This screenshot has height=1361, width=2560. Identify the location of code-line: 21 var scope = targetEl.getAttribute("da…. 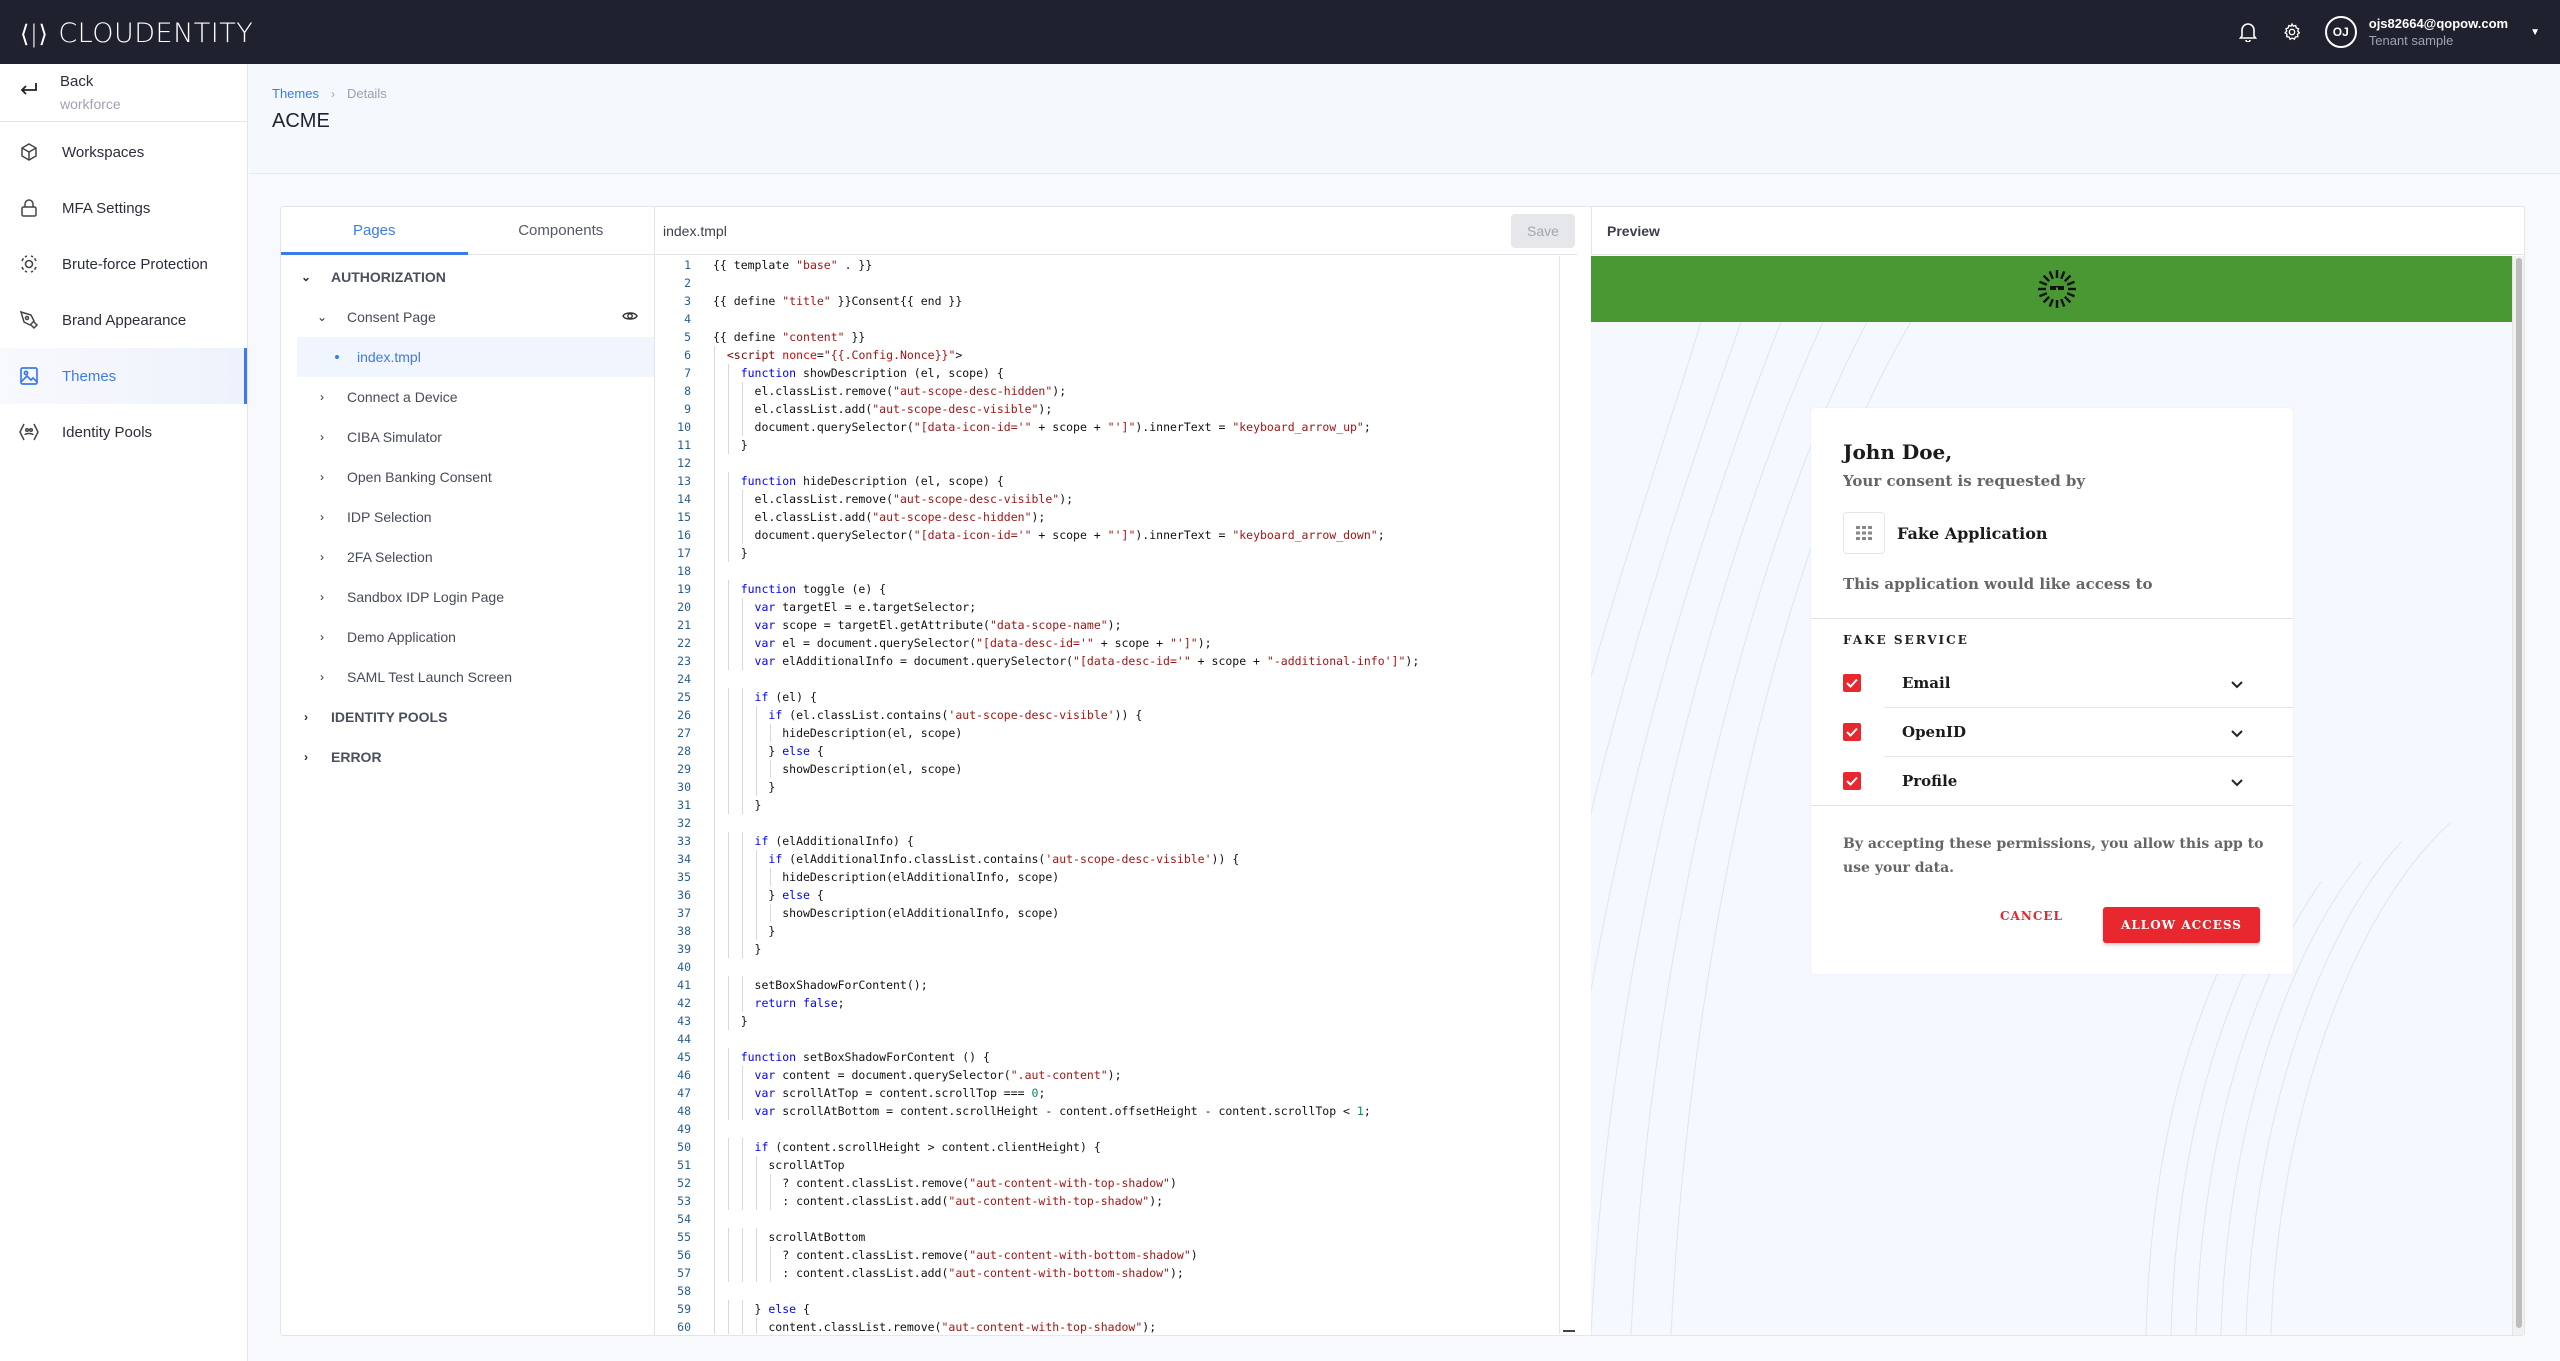
(1107, 625).